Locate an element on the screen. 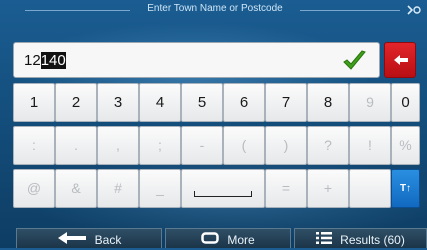 The width and height of the screenshot is (427, 250). postcode-input: 12140 is located at coordinates (196, 60).